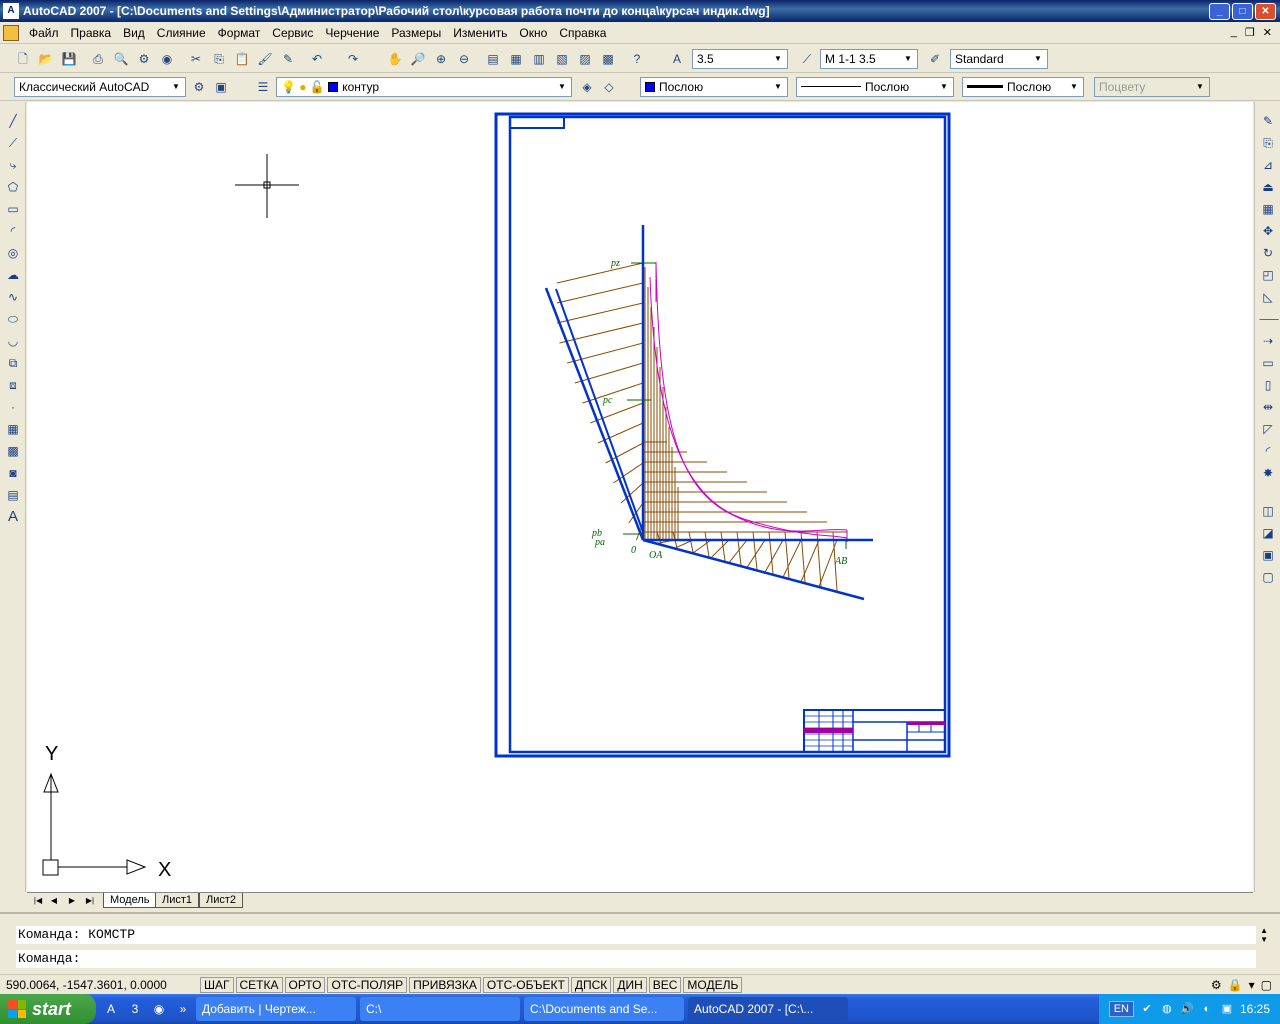 This screenshot has width=1280, height=1024. What do you see at coordinates (1121, 1009) in the screenshot?
I see `language-indicator: EN` at bounding box center [1121, 1009].